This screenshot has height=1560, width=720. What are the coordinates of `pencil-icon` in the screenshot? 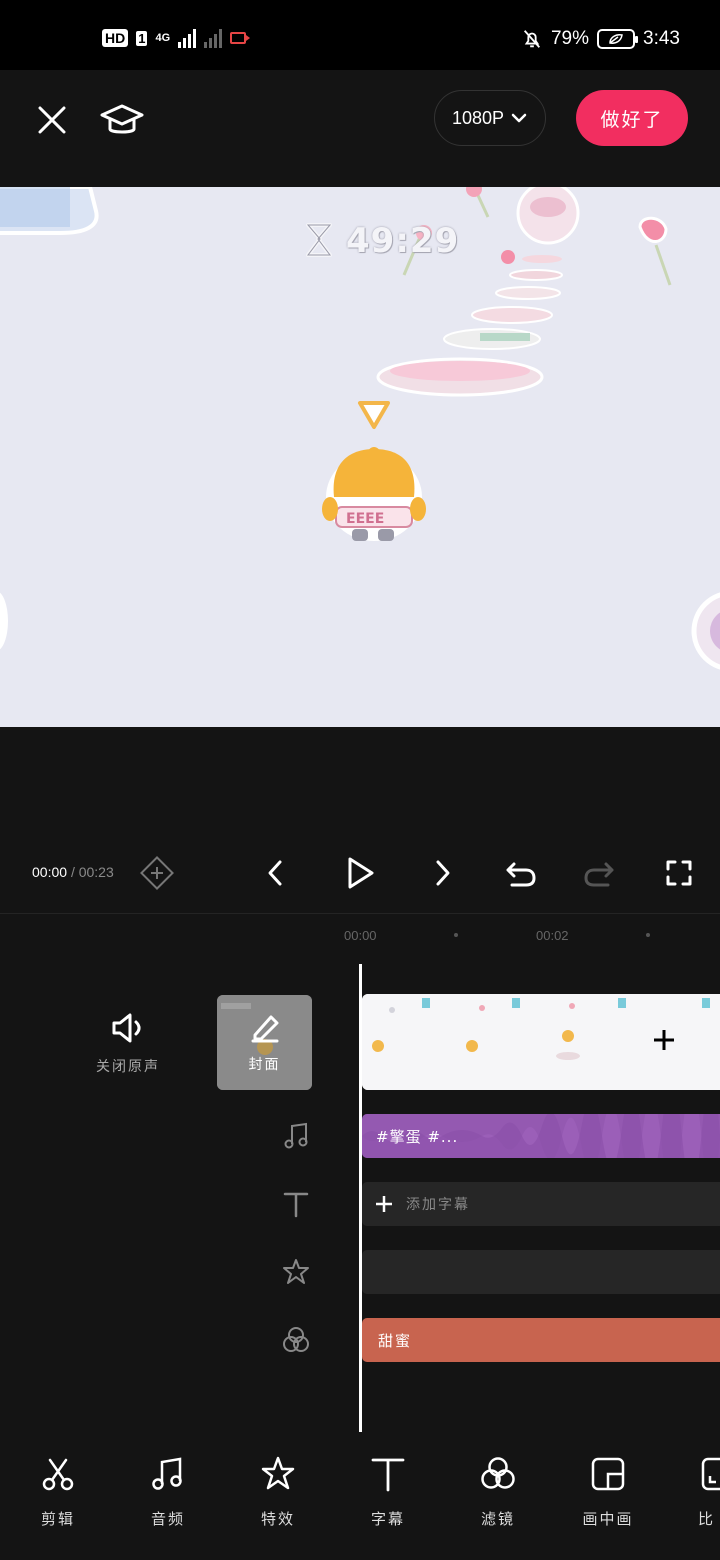 It's located at (265, 1029).